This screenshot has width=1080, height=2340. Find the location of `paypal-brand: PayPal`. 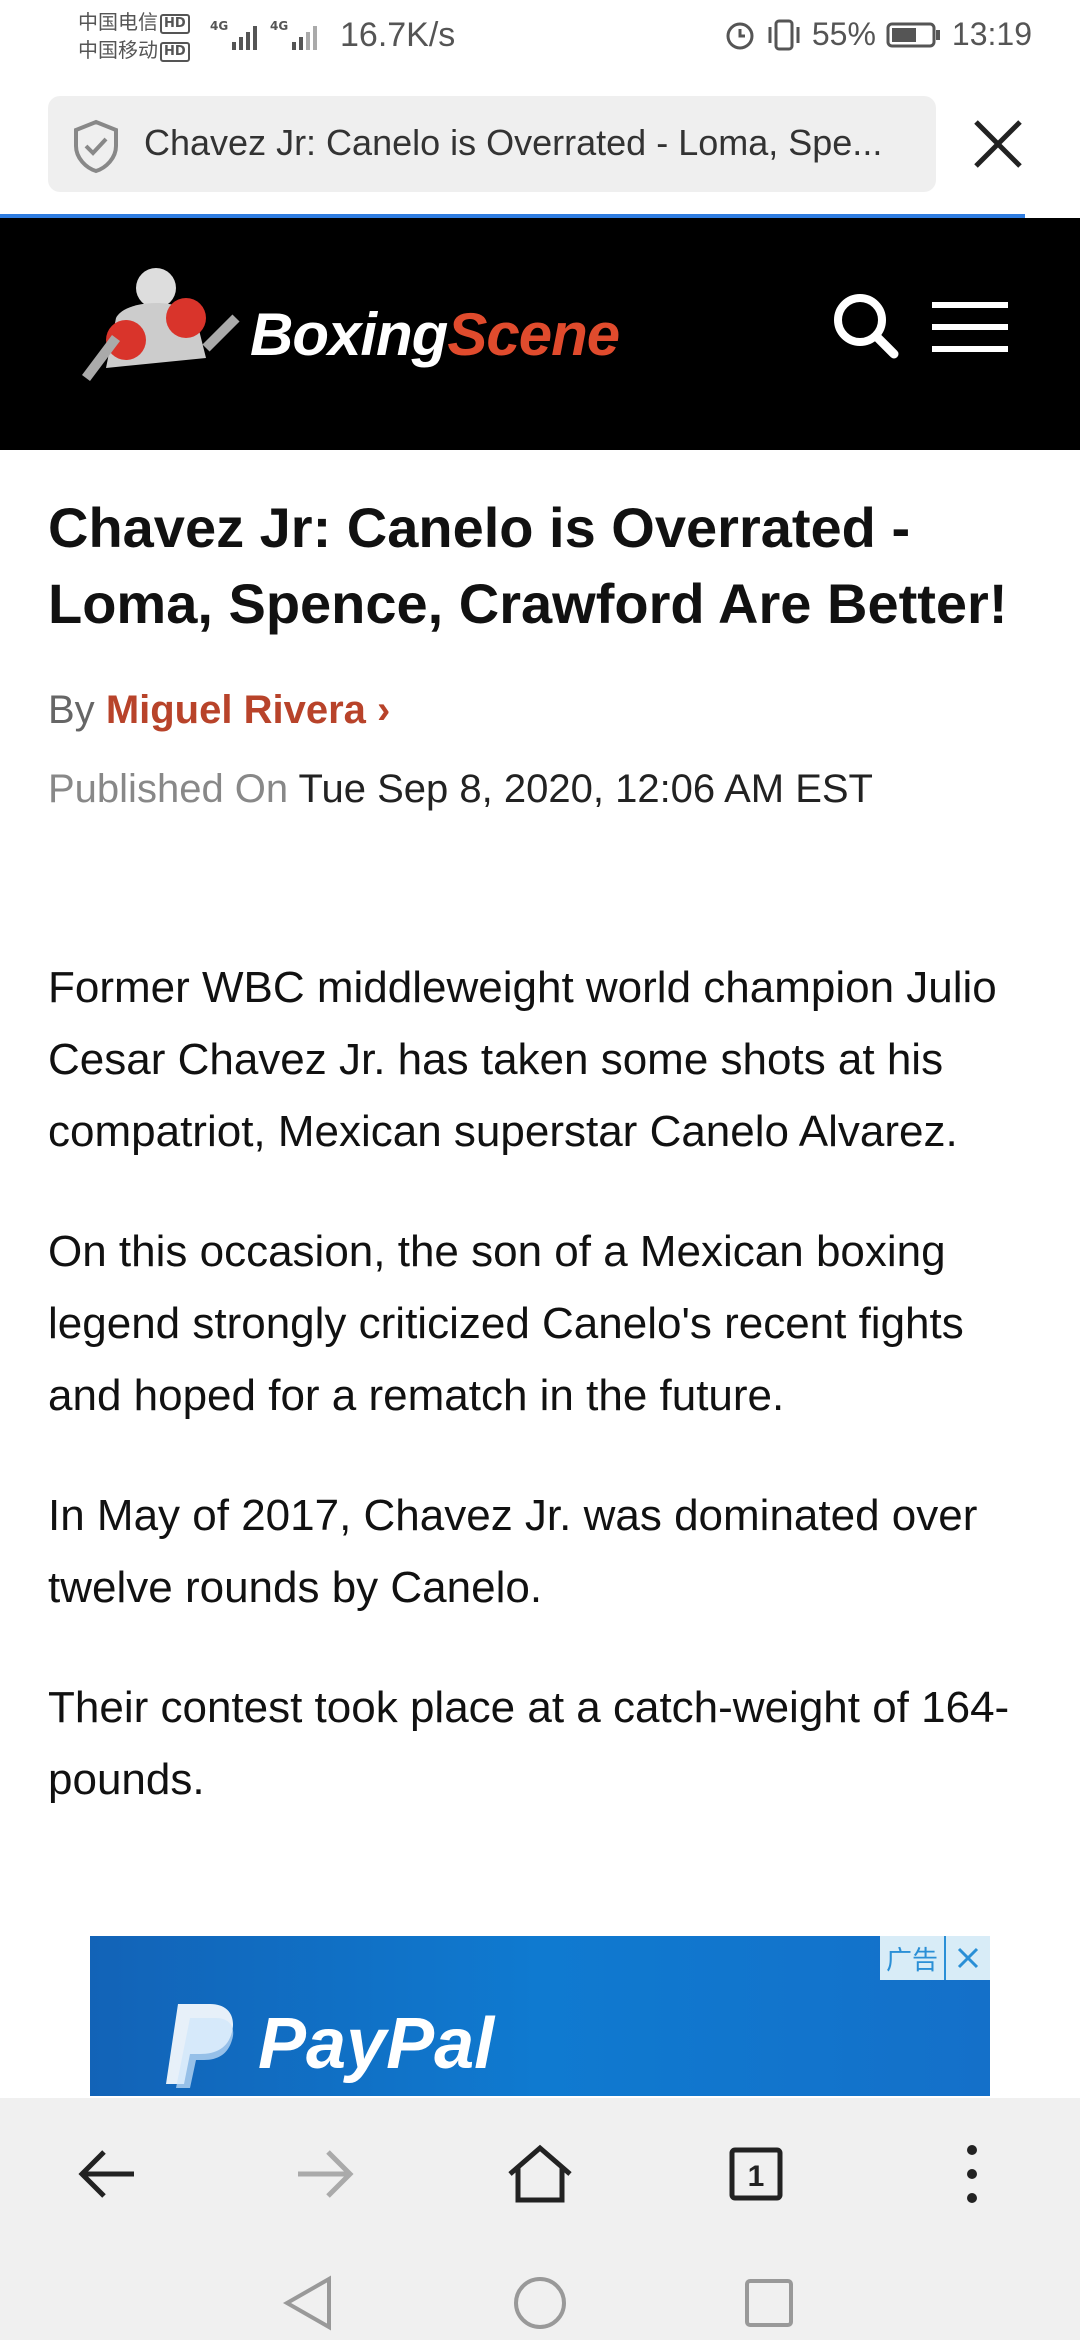

paypal-brand: PayPal is located at coordinates (376, 2044).